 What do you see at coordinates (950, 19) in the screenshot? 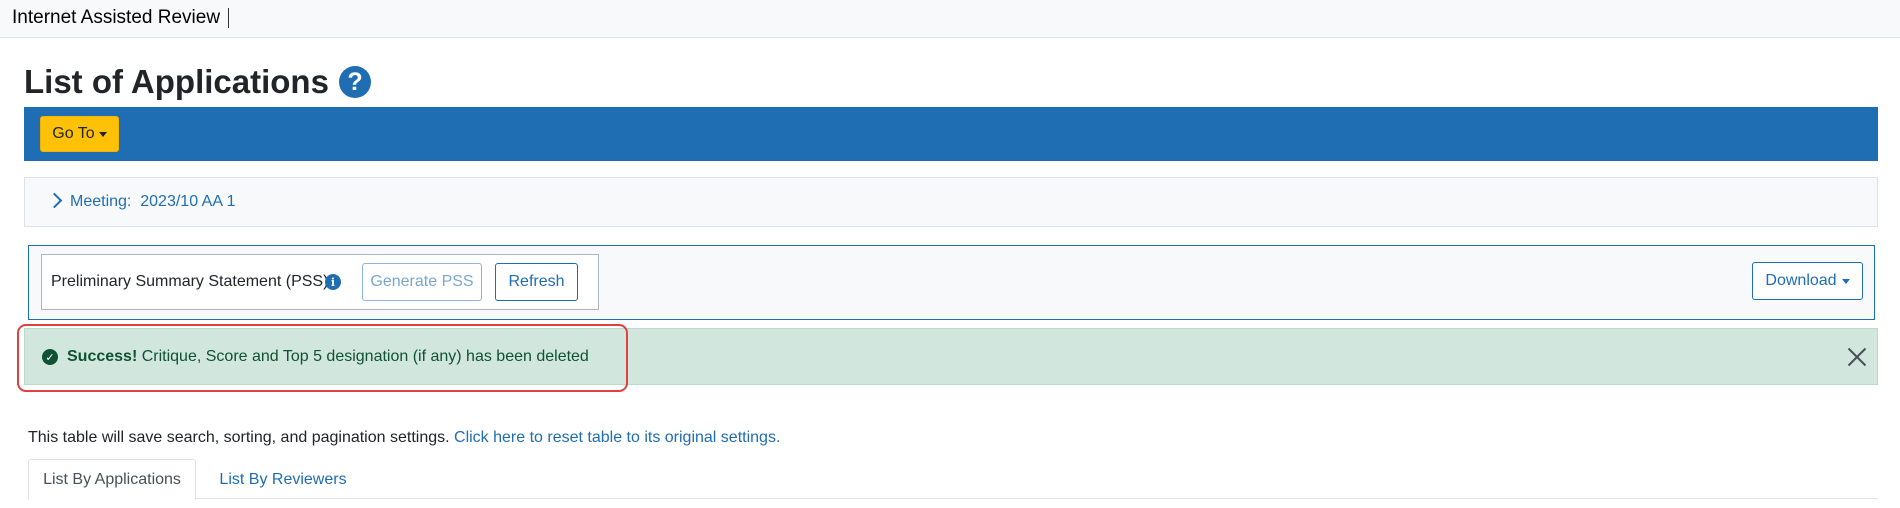
I see `top-navbar: Internet Assisted Review` at bounding box center [950, 19].